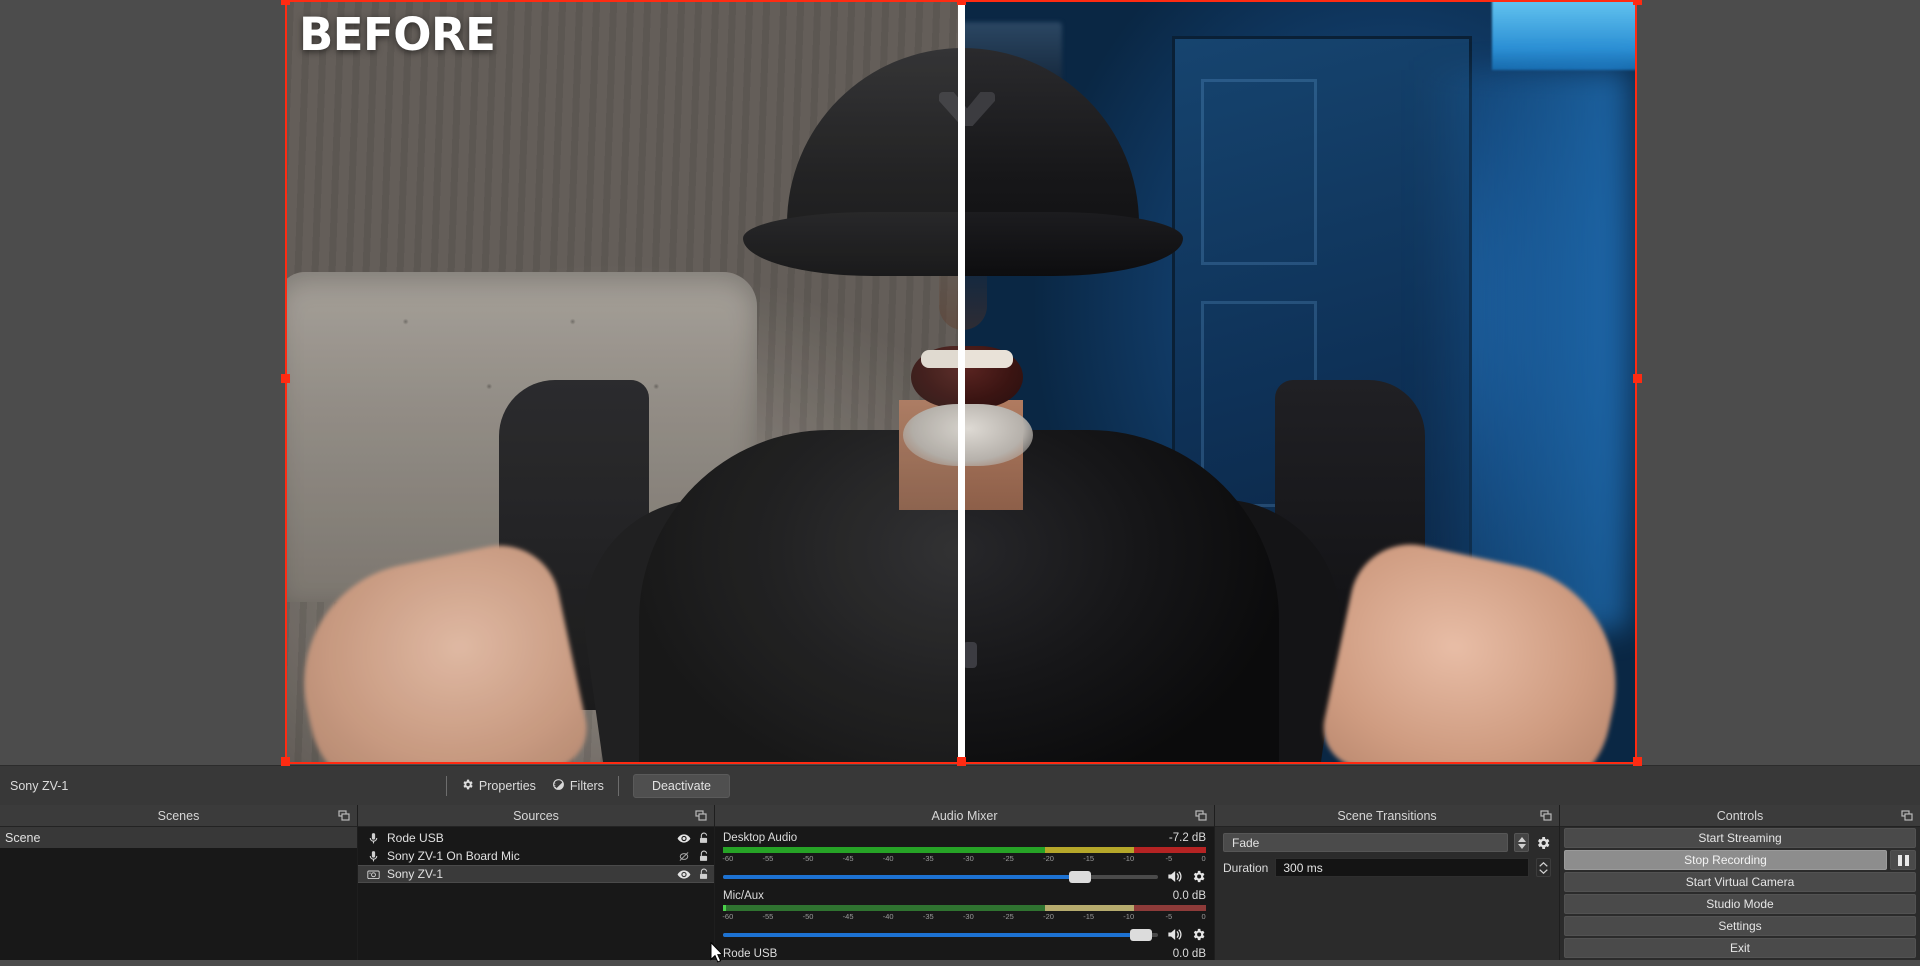  I want to click on resize-handle-middle-left, so click(285, 378).